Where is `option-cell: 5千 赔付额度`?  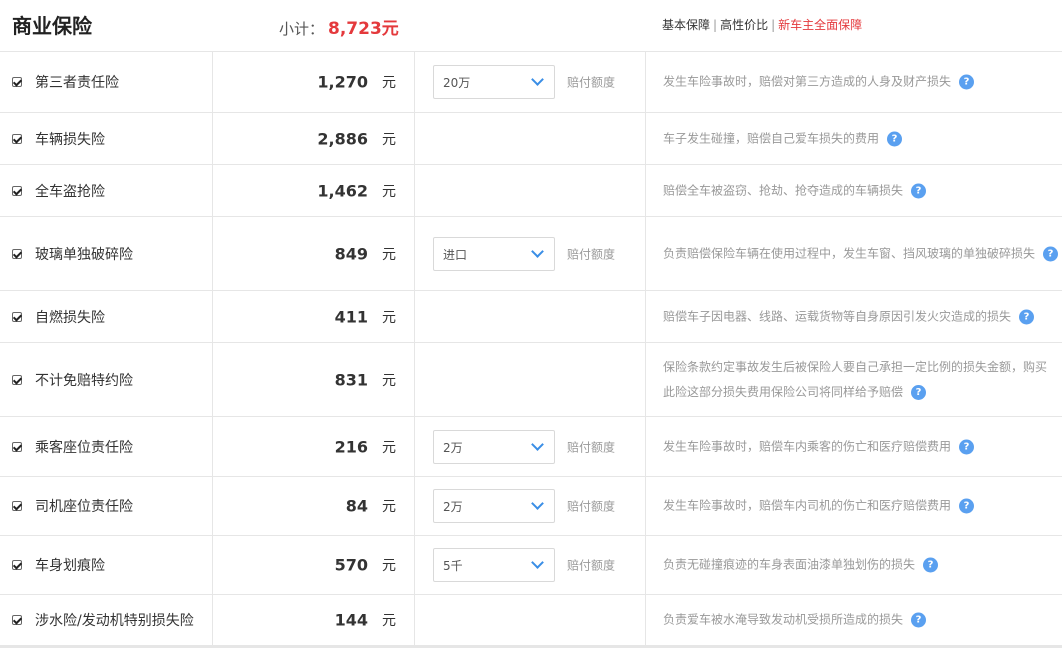
option-cell: 5千 赔付额度 is located at coordinates (530, 565).